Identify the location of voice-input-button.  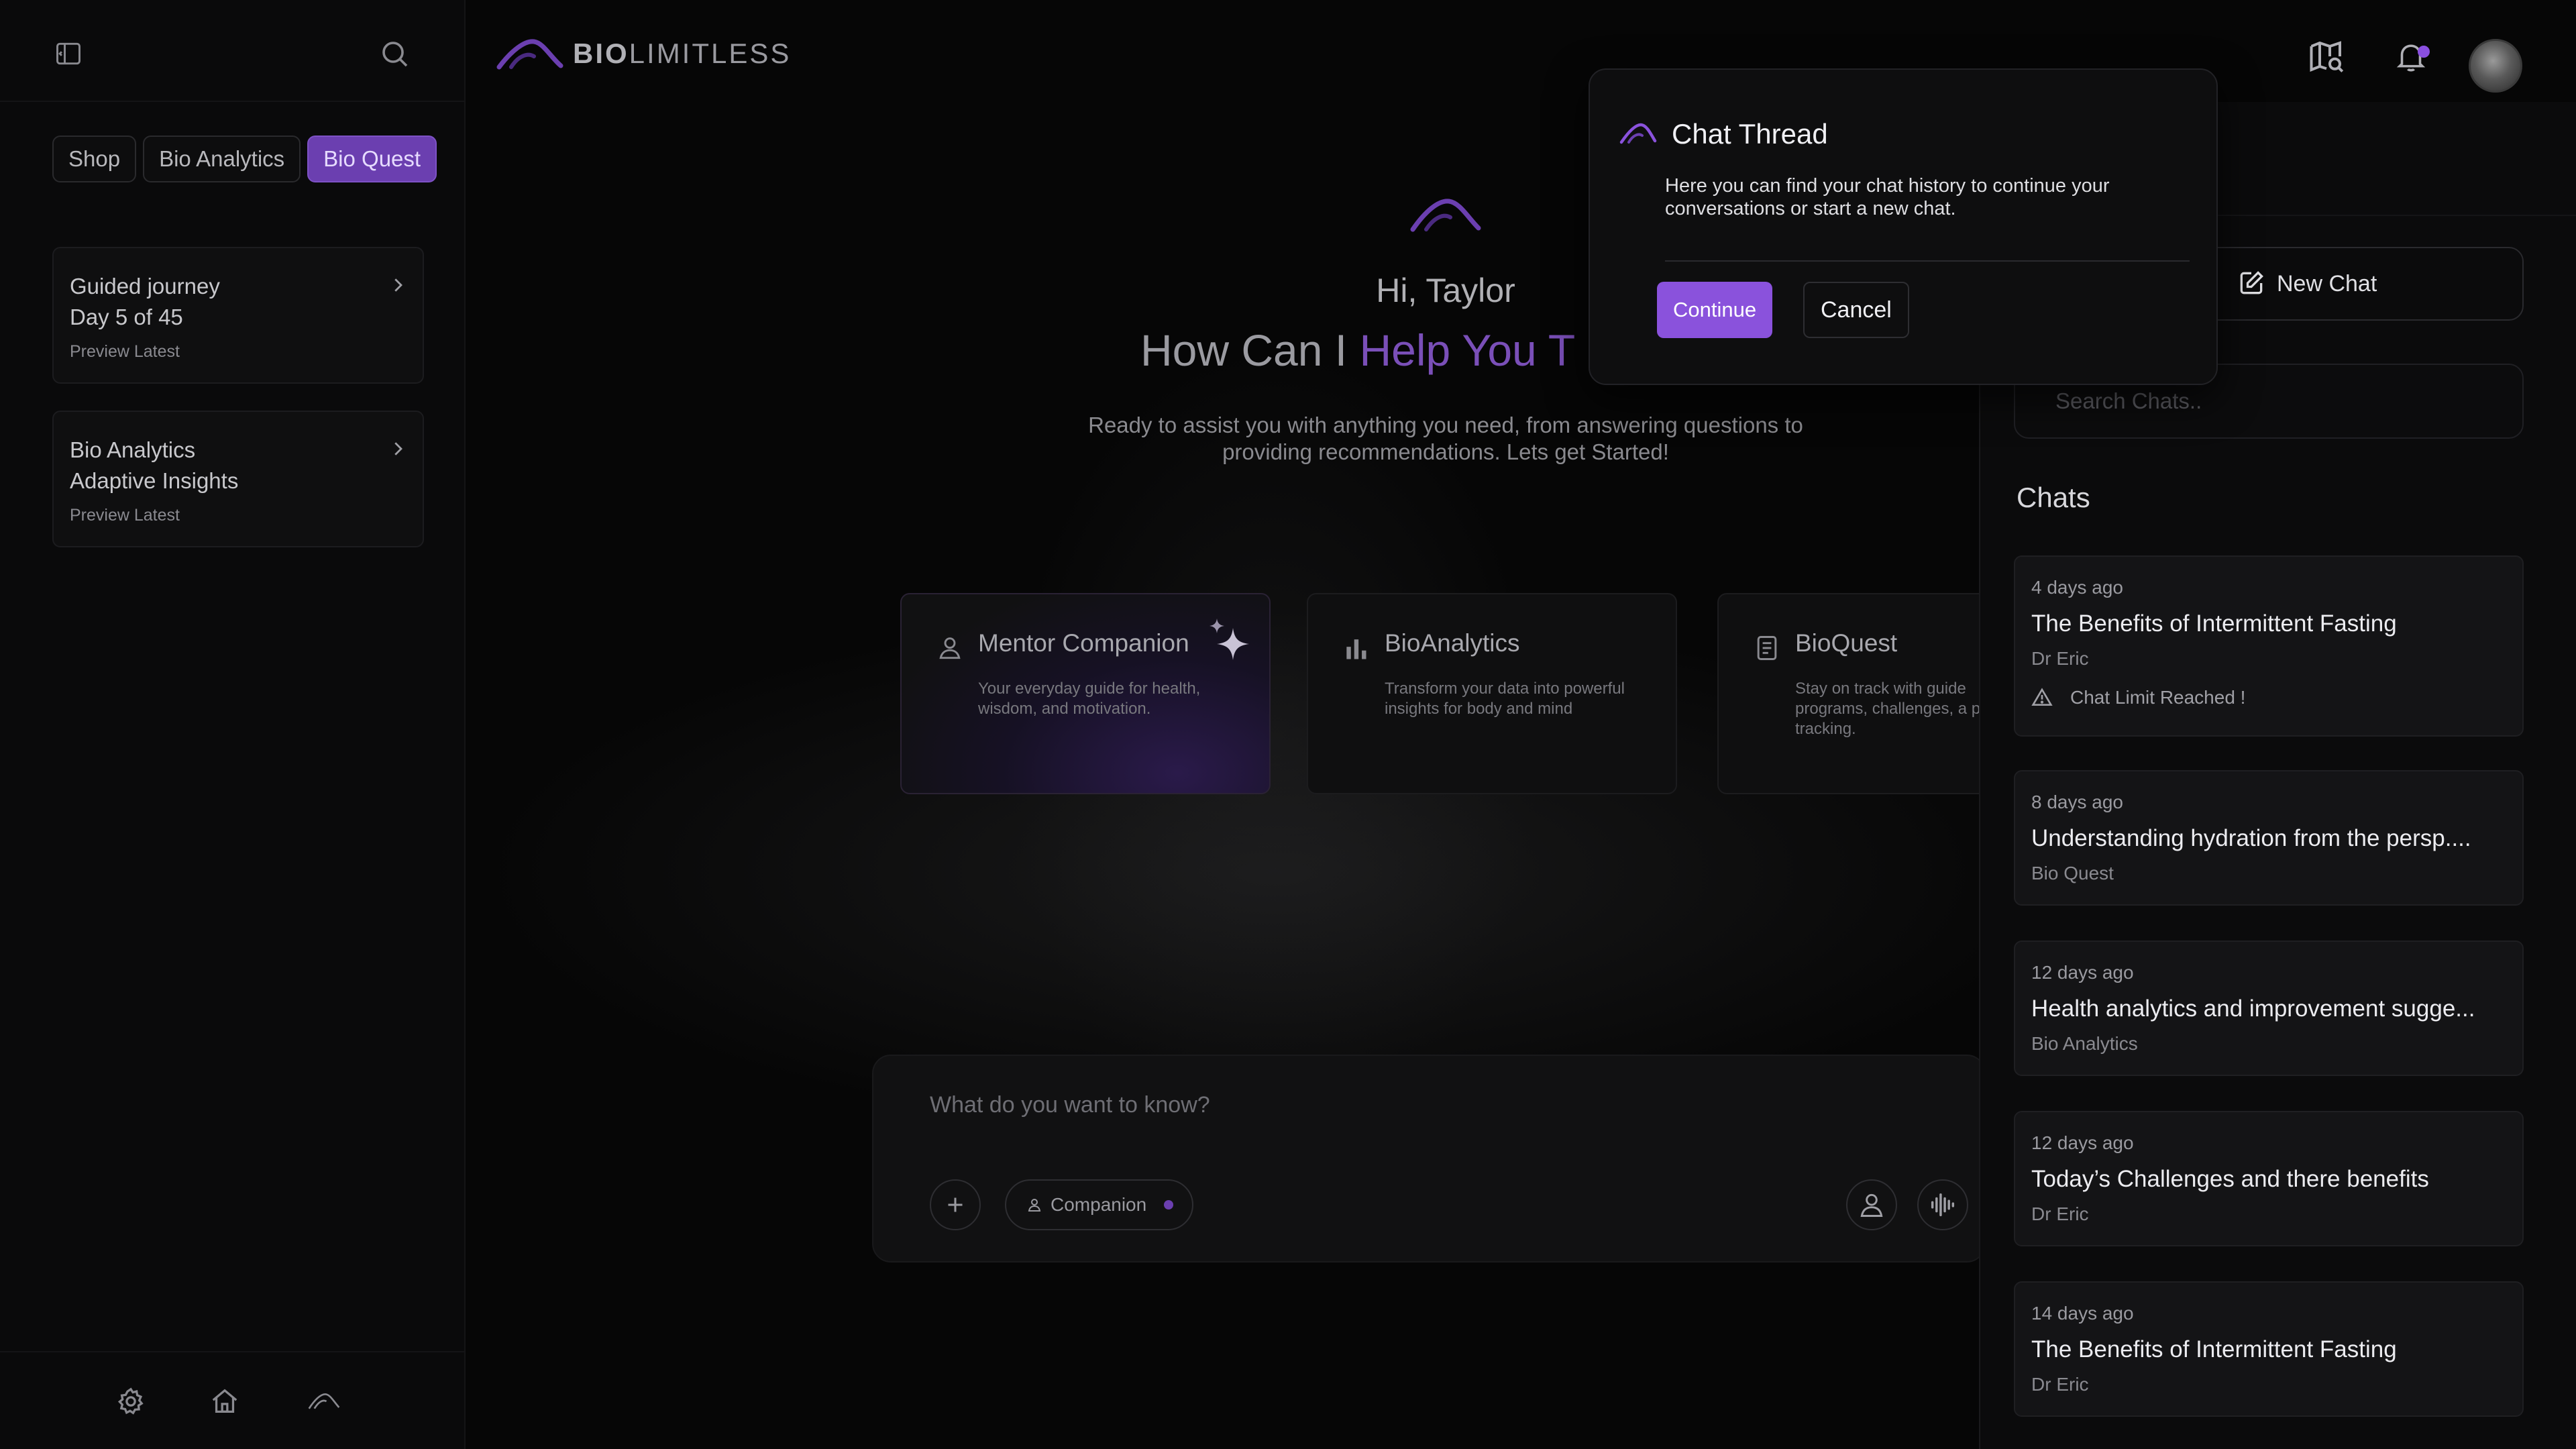
(1942, 1204).